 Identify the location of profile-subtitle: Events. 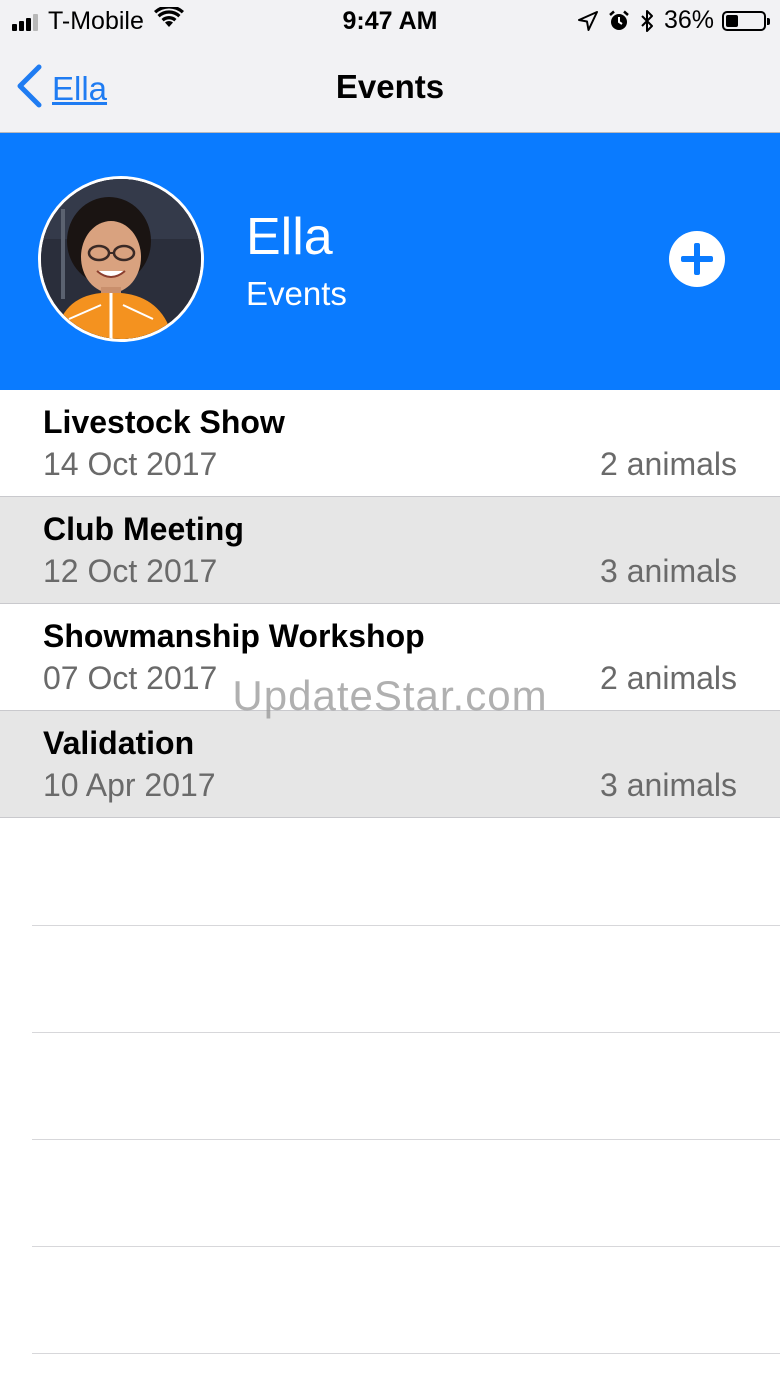
(296, 293).